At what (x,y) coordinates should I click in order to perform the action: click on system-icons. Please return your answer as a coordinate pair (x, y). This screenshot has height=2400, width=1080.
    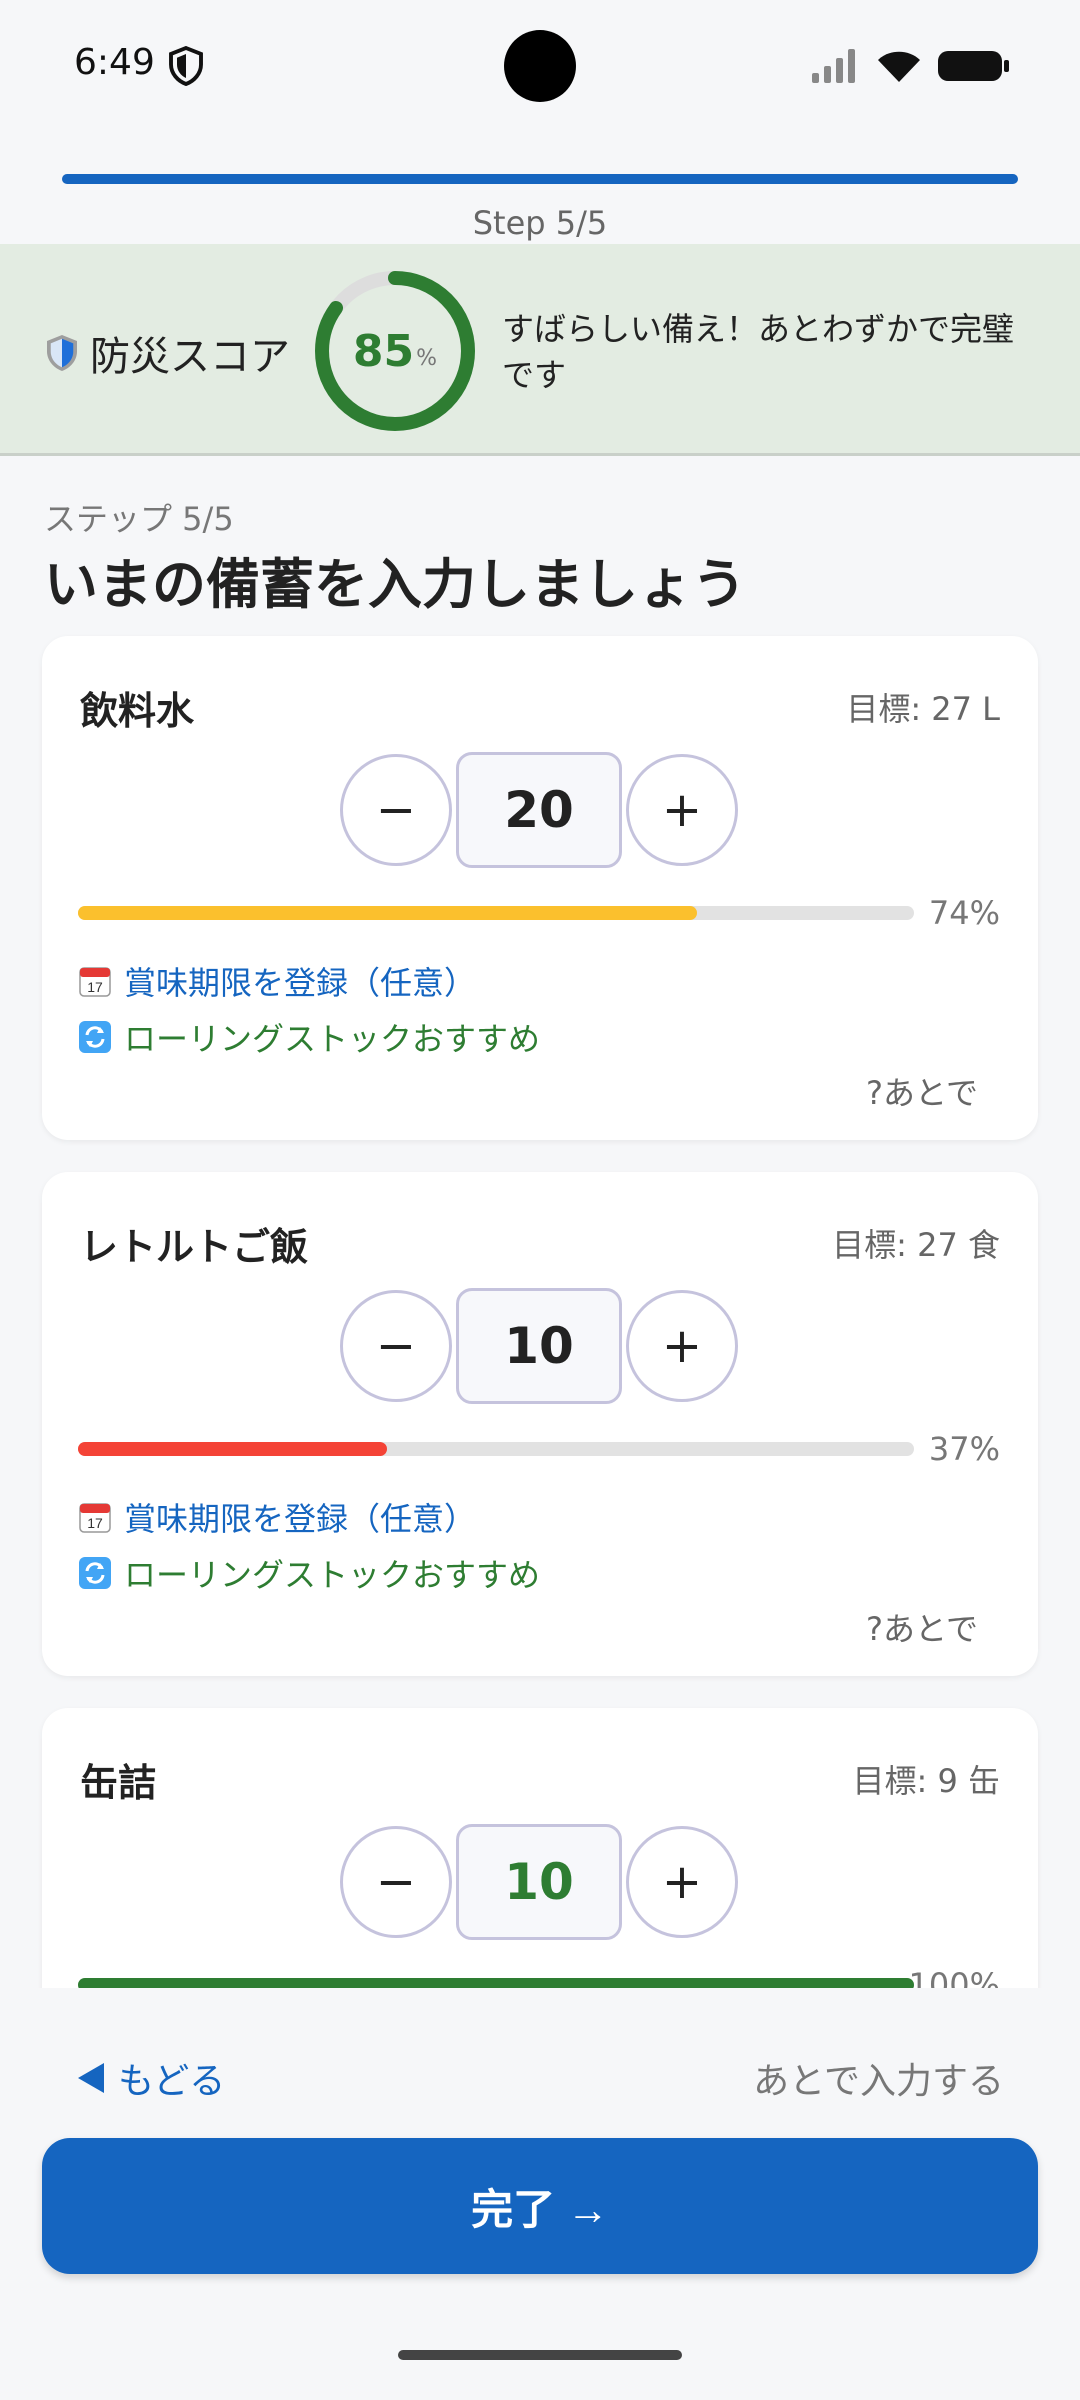
    Looking at the image, I should click on (911, 66).